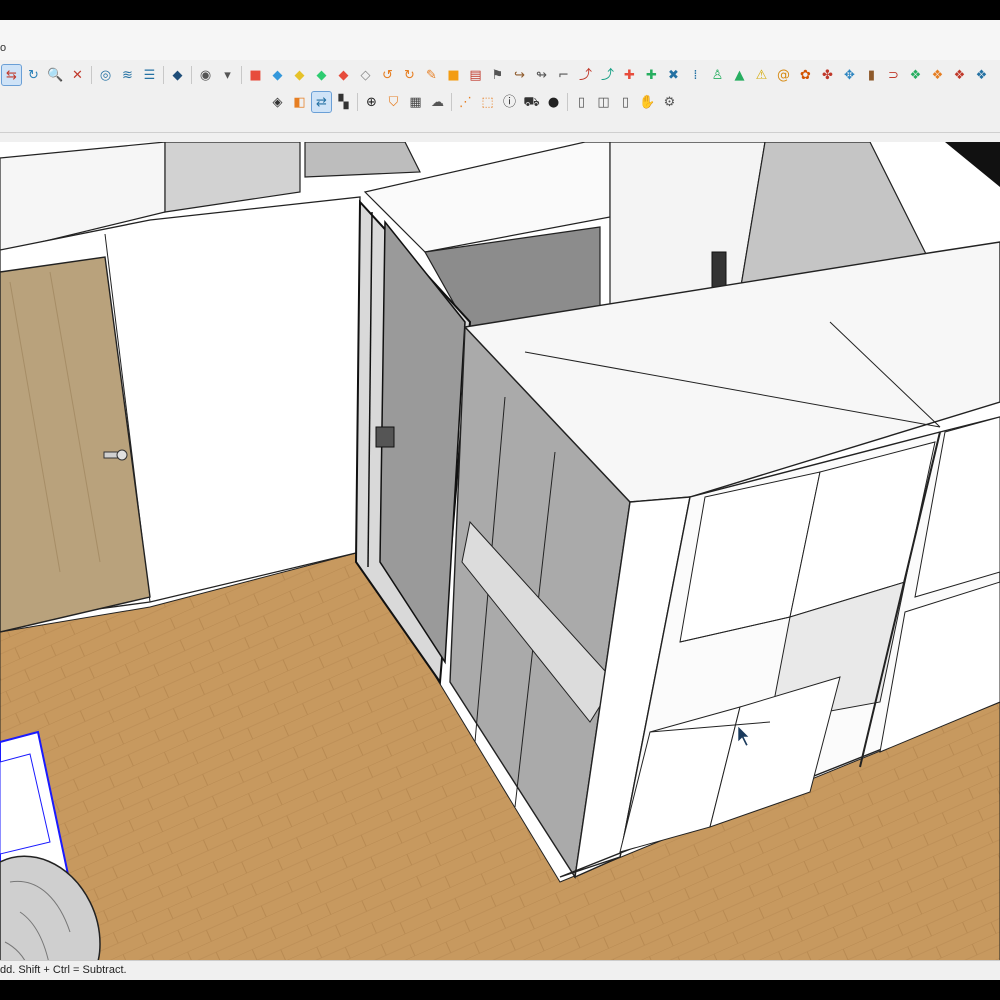 This screenshot has width=1000, height=1000. What do you see at coordinates (585, 75) in the screenshot?
I see `curve-red-icon: ⤴` at bounding box center [585, 75].